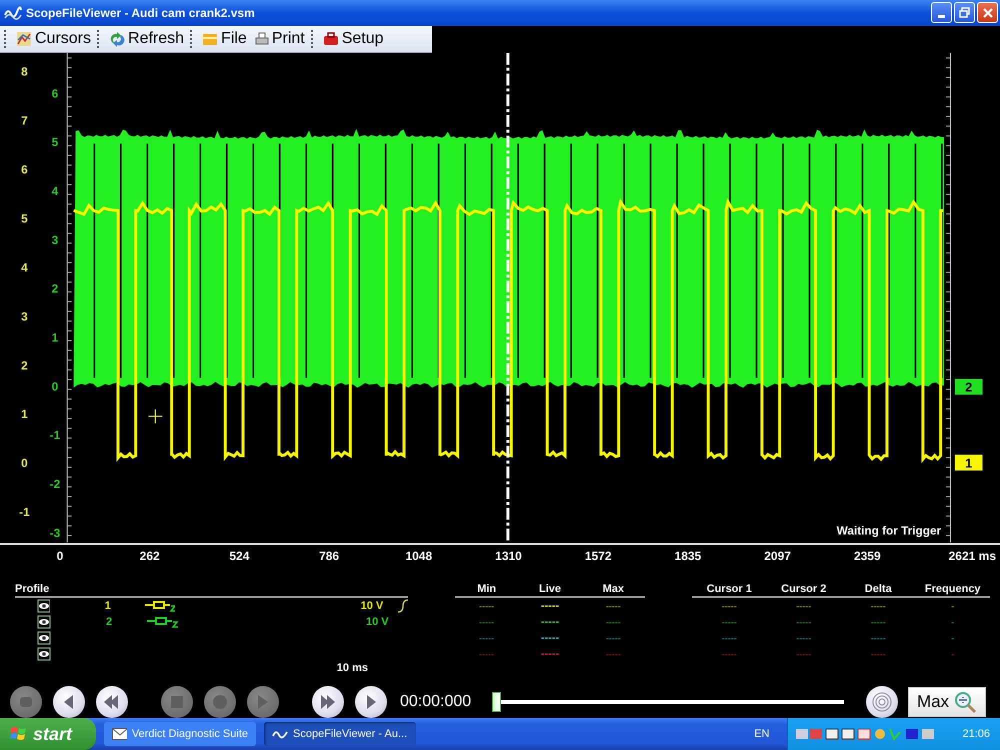 This screenshot has height=750, width=1000. I want to click on refresh-button: Refresh, so click(146, 39).